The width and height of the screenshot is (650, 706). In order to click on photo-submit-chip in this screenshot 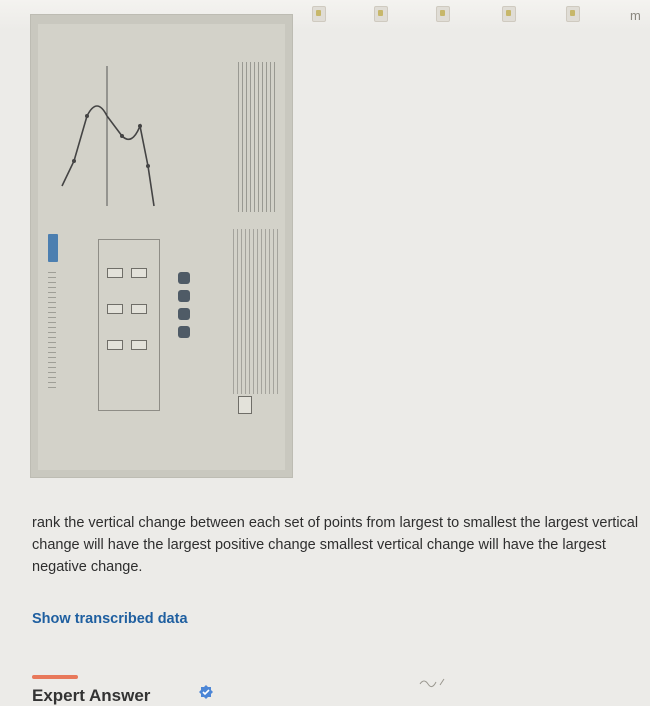, I will do `click(245, 405)`.